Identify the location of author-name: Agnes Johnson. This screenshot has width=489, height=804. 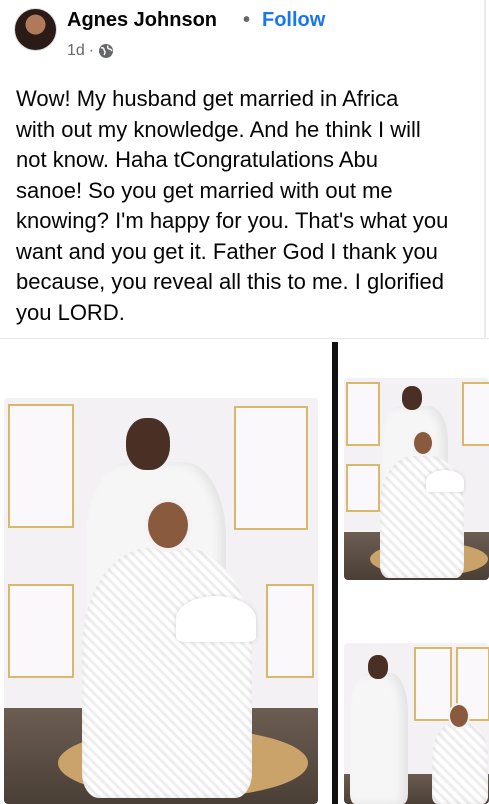
(142, 20).